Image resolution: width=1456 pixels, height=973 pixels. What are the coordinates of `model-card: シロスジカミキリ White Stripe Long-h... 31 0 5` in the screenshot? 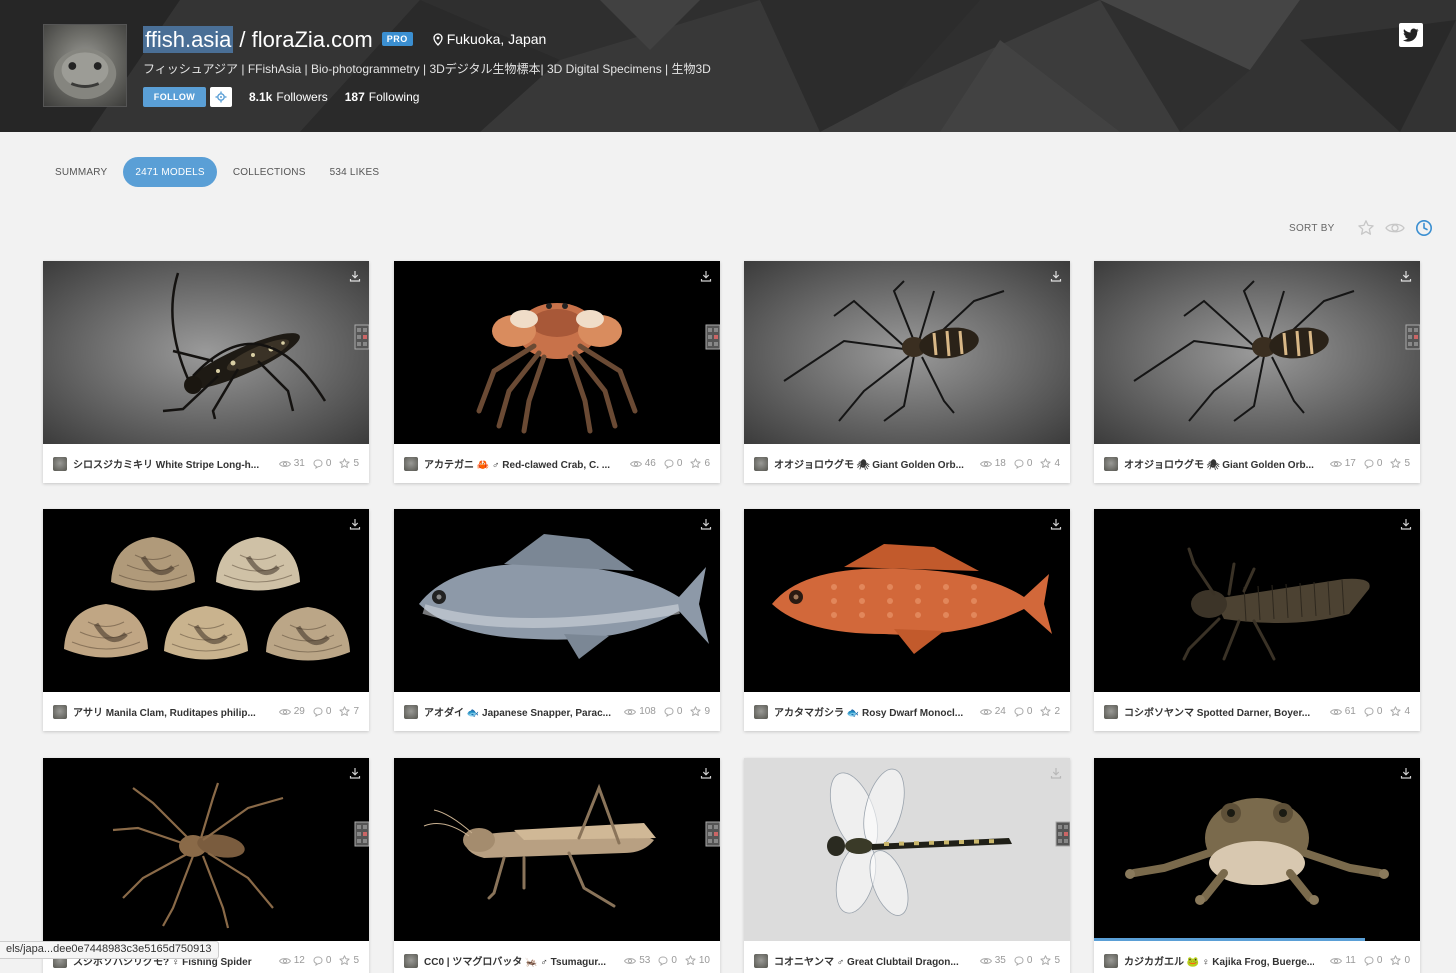 It's located at (206, 372).